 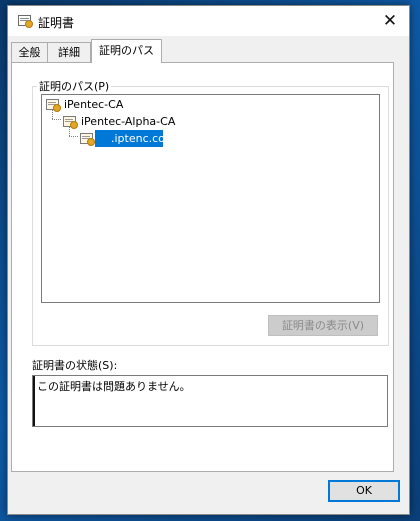 I want to click on cert-status-label: 証明書の状態(S):, so click(x=75, y=365).